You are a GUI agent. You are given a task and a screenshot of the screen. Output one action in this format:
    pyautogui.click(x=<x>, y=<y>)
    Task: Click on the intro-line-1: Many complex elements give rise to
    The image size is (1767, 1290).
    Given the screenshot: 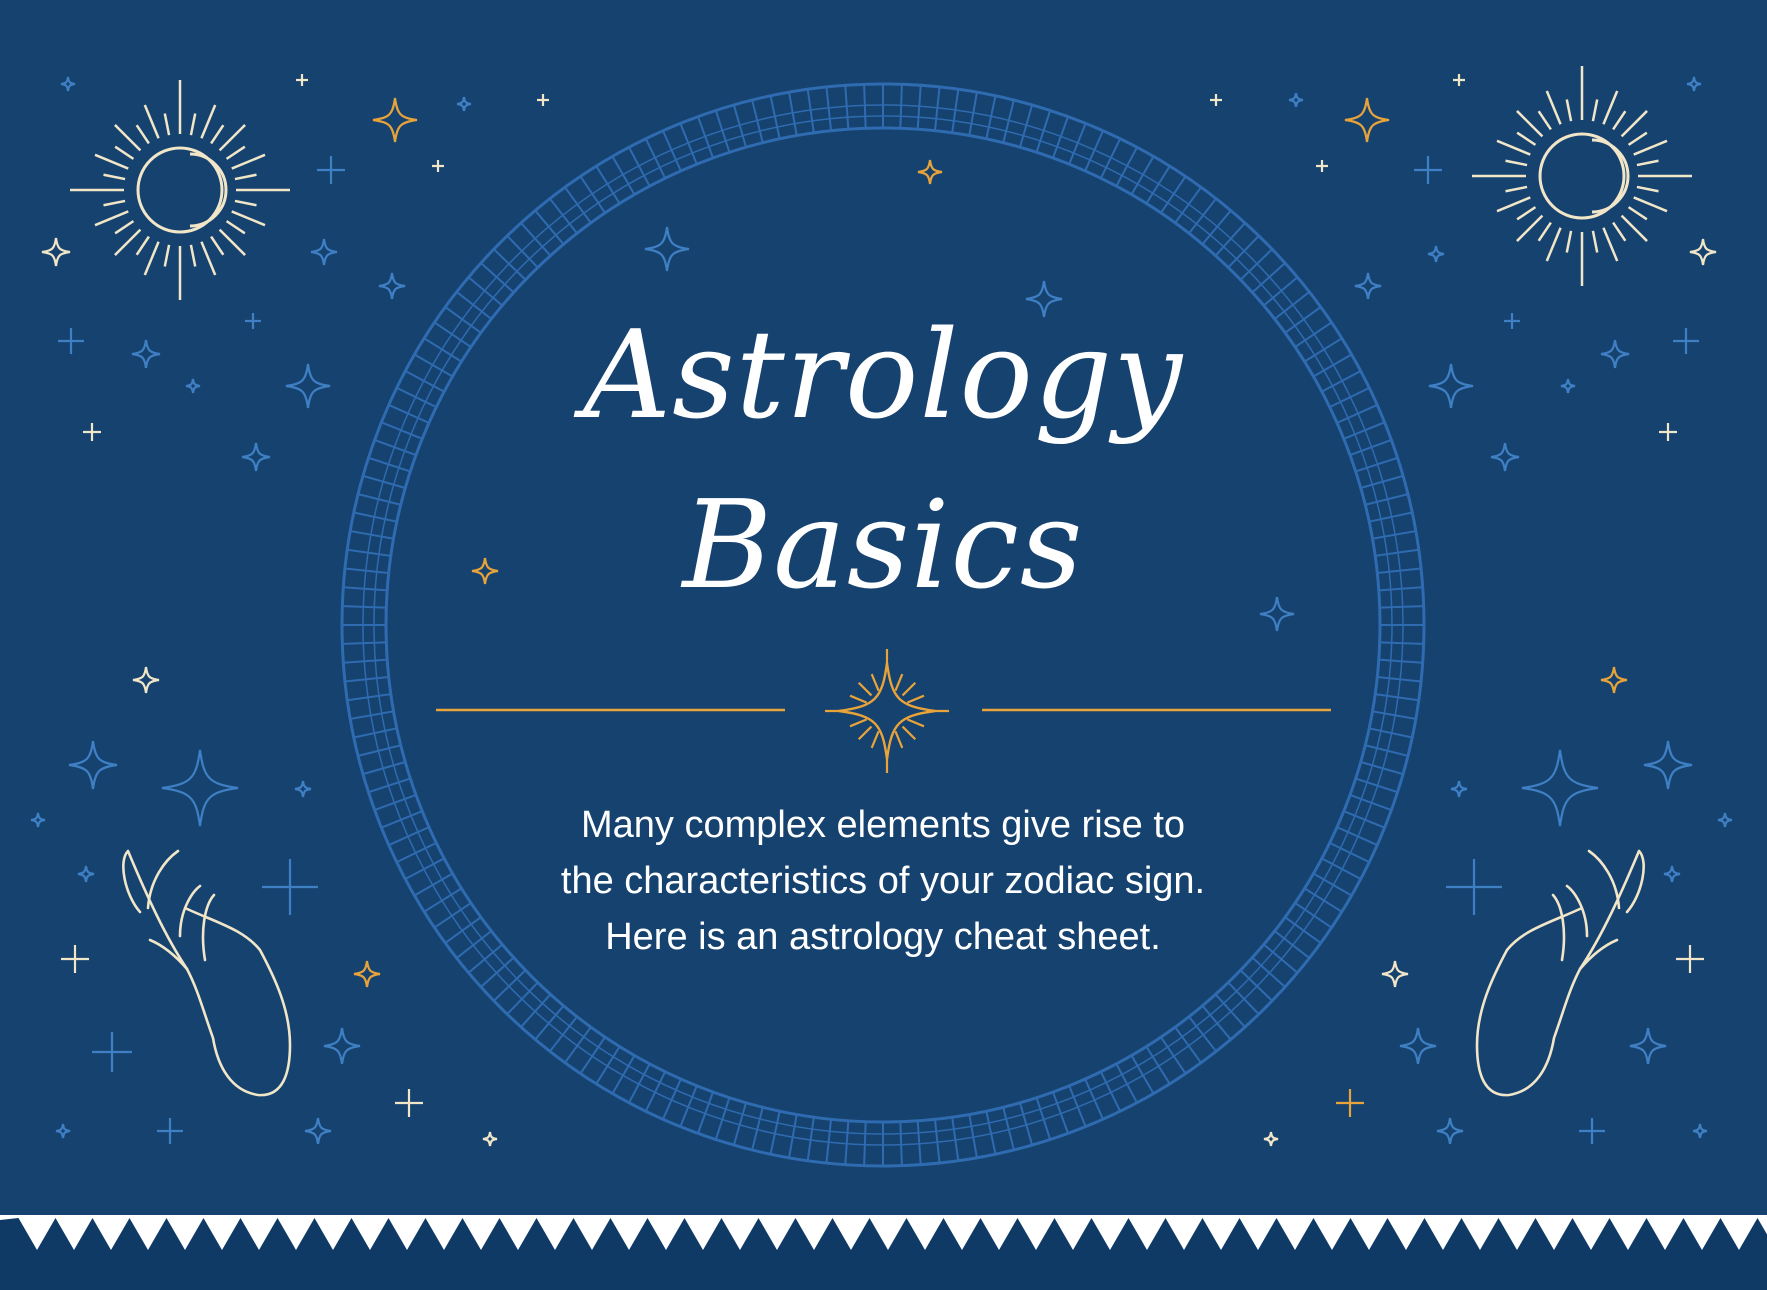 What is the action you would take?
    pyautogui.click(x=883, y=825)
    